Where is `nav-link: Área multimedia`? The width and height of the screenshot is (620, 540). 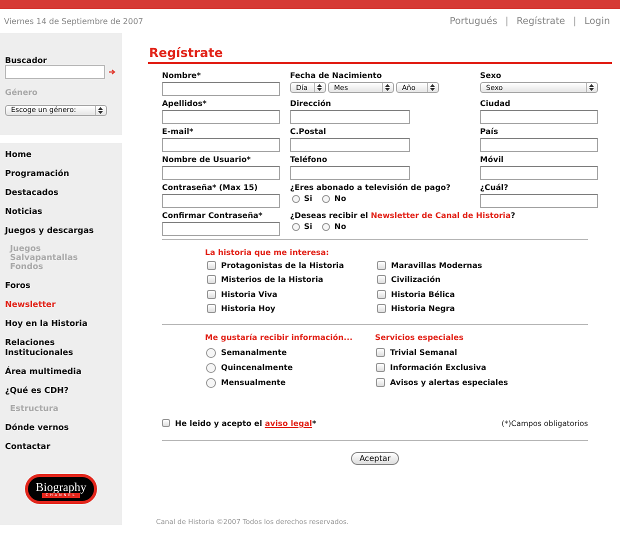 nav-link: Área multimedia is located at coordinates (61, 371).